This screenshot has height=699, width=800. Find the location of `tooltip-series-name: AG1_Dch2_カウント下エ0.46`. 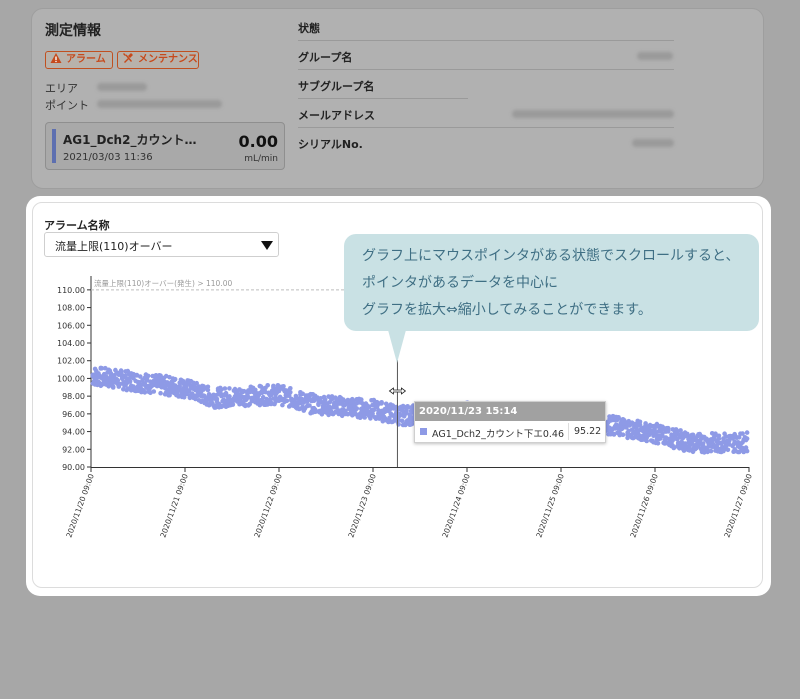

tooltip-series-name: AG1_Dch2_カウント下エ0.46 is located at coordinates (498, 434).